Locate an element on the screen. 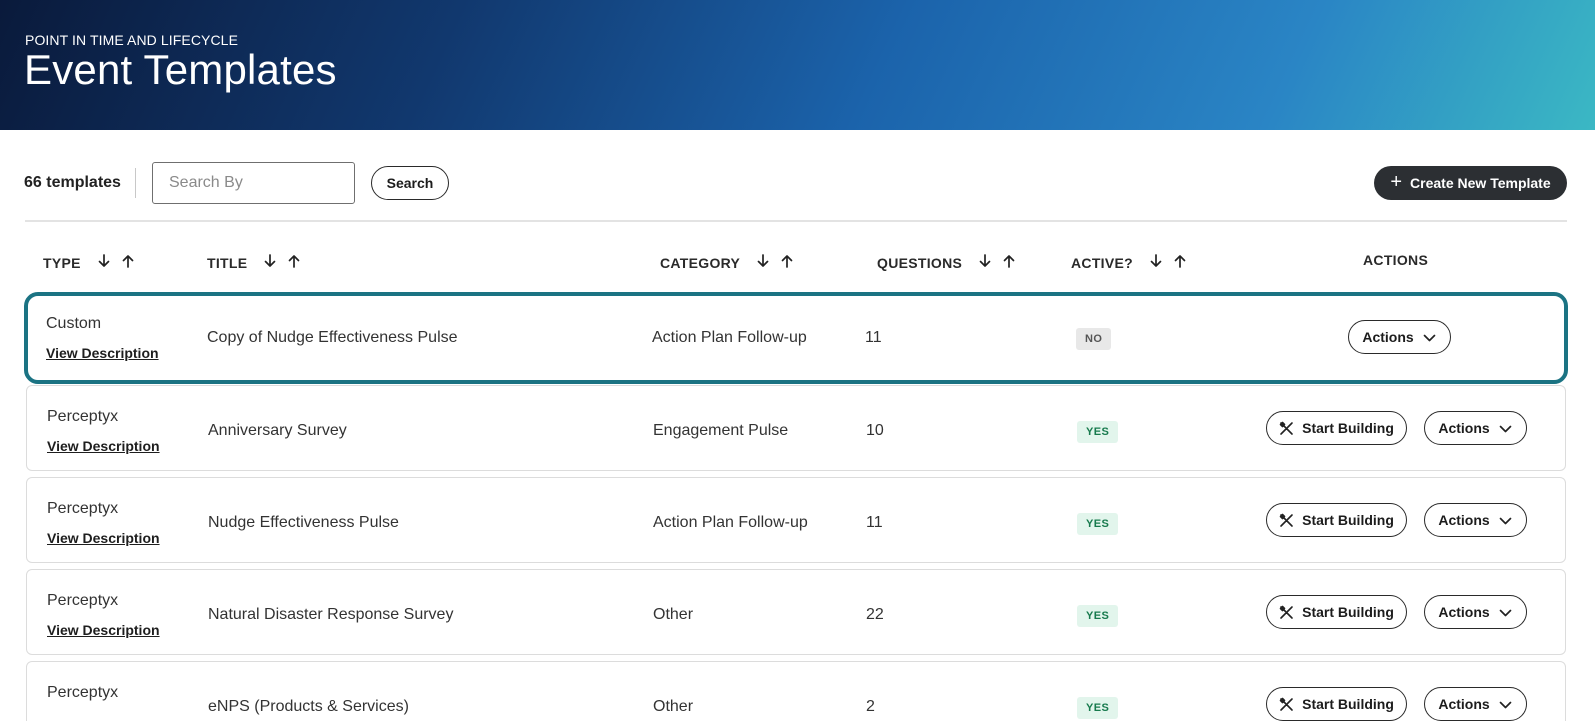 The width and height of the screenshot is (1595, 721). row-title: Copy of Nudge Effectiveness Pulse is located at coordinates (332, 337).